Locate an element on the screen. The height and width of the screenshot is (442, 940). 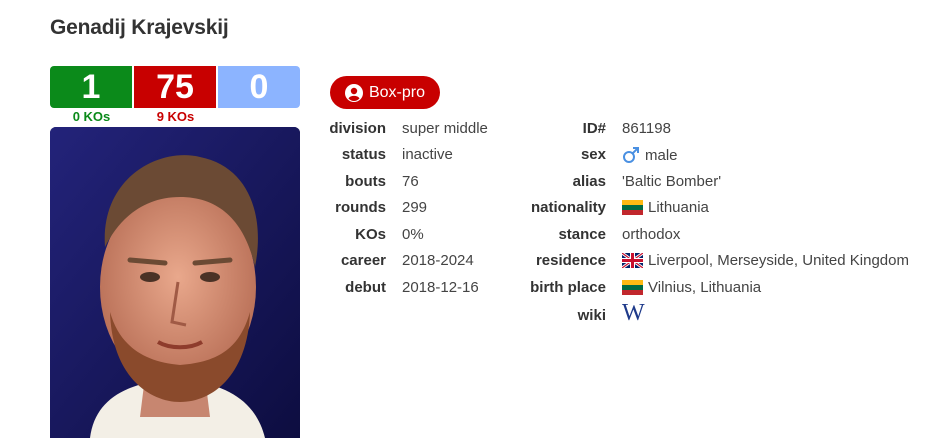
rounds-label: rounds is located at coordinates (360, 207).